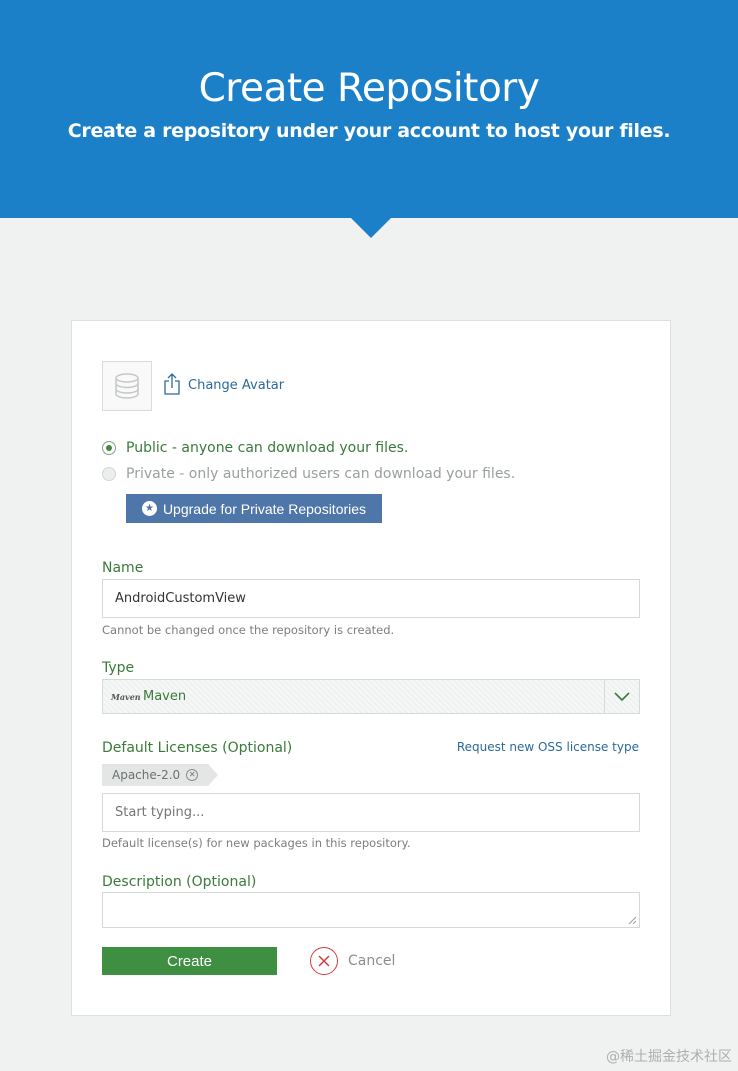  I want to click on upload-icon, so click(172, 384).